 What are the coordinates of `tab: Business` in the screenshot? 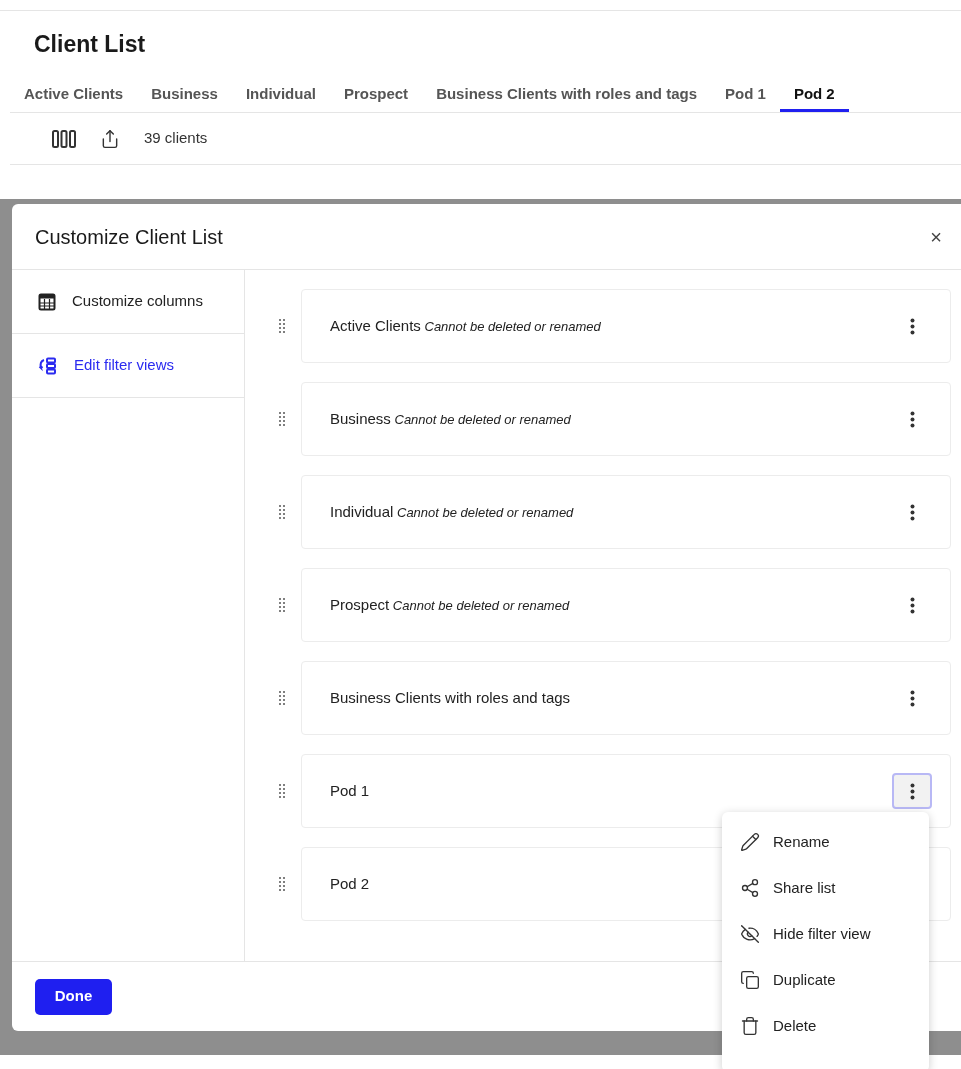 It's located at (184, 92).